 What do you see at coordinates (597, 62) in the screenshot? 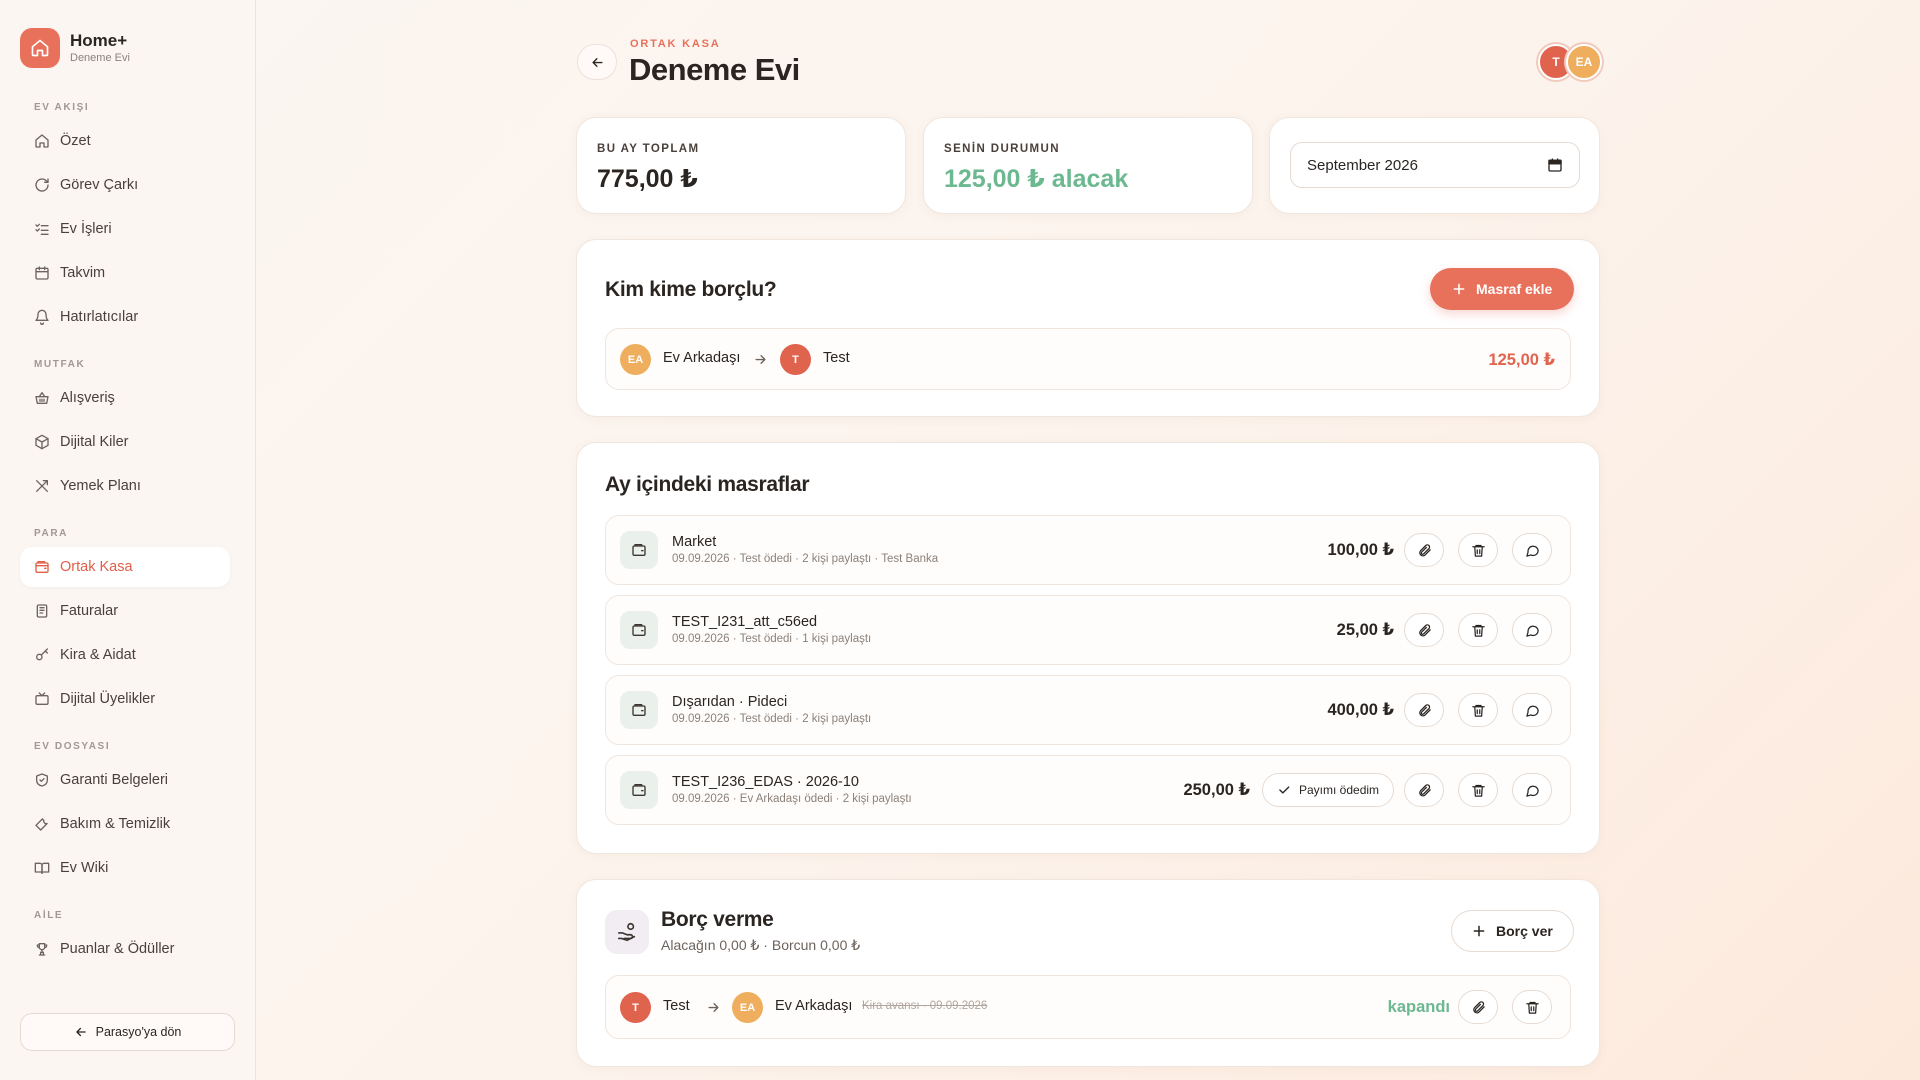
I see `header-back-button` at bounding box center [597, 62].